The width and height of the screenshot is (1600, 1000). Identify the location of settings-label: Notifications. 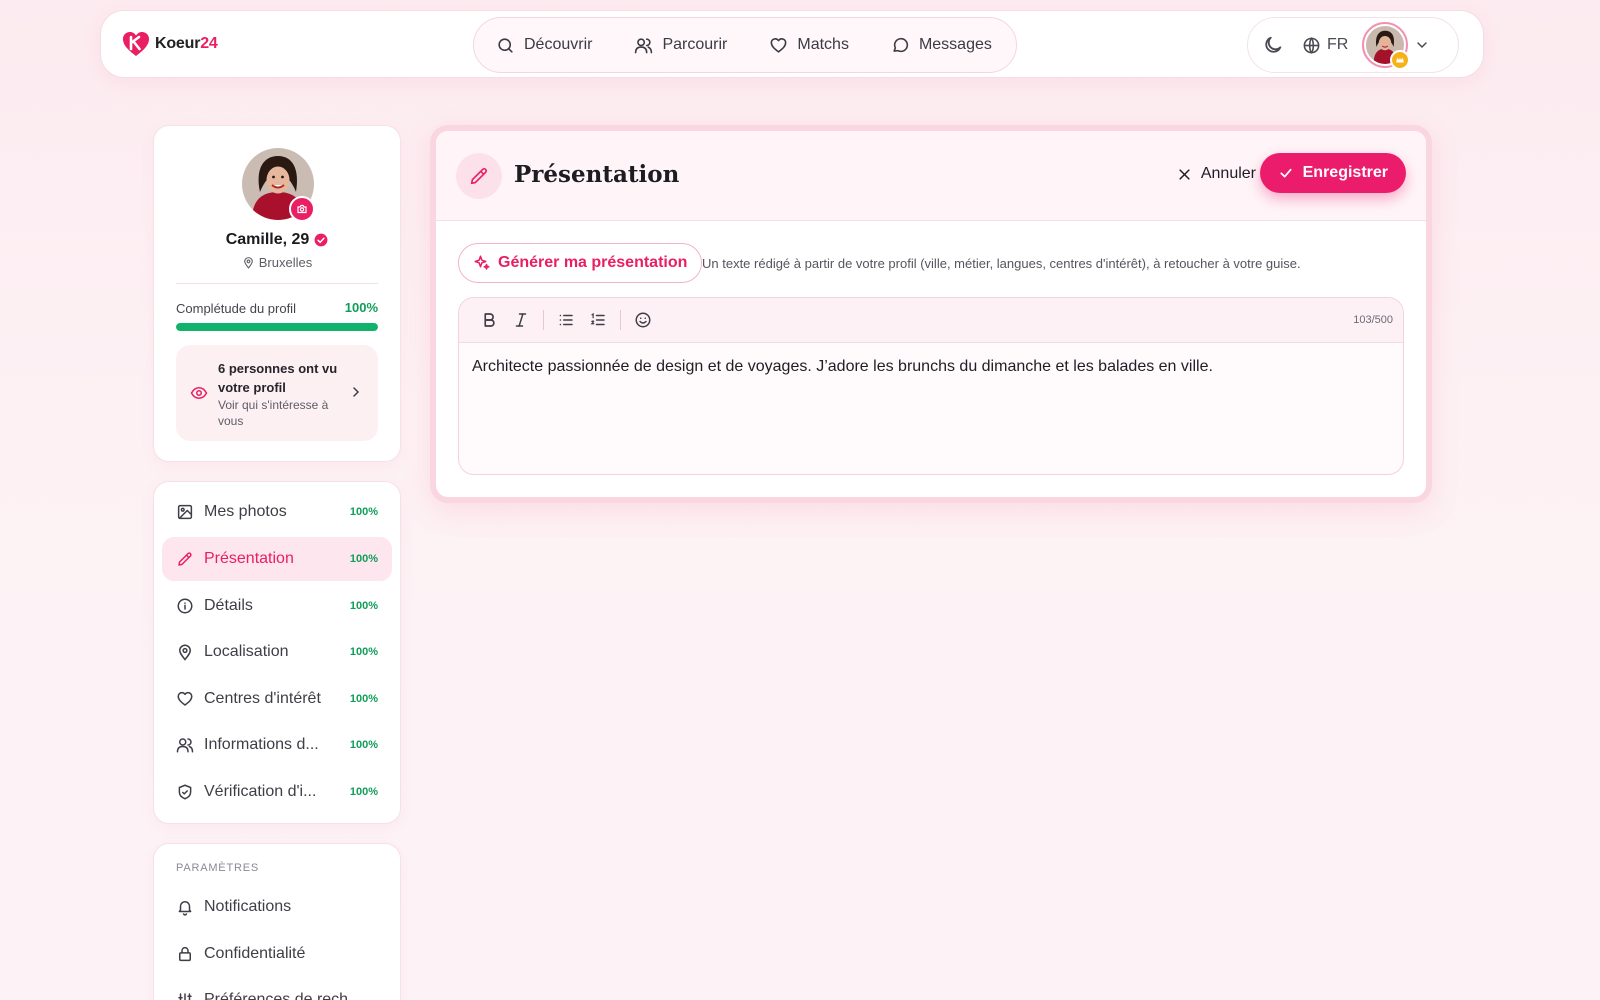
(248, 906).